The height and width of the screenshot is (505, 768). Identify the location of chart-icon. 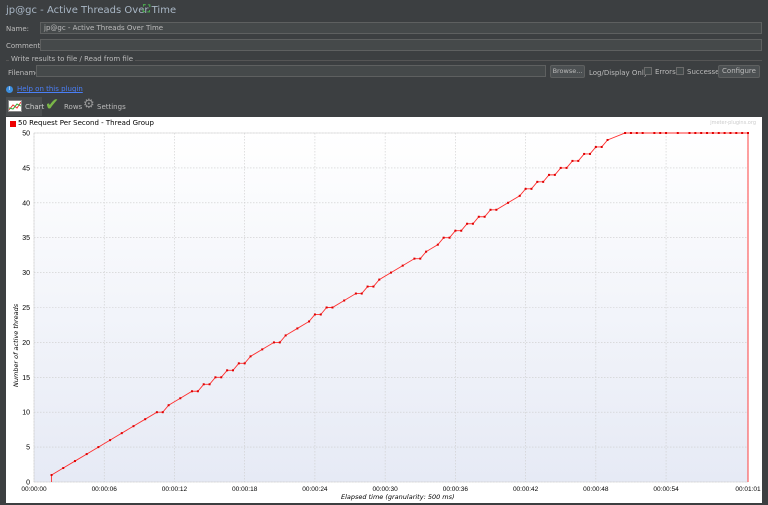
(15, 106).